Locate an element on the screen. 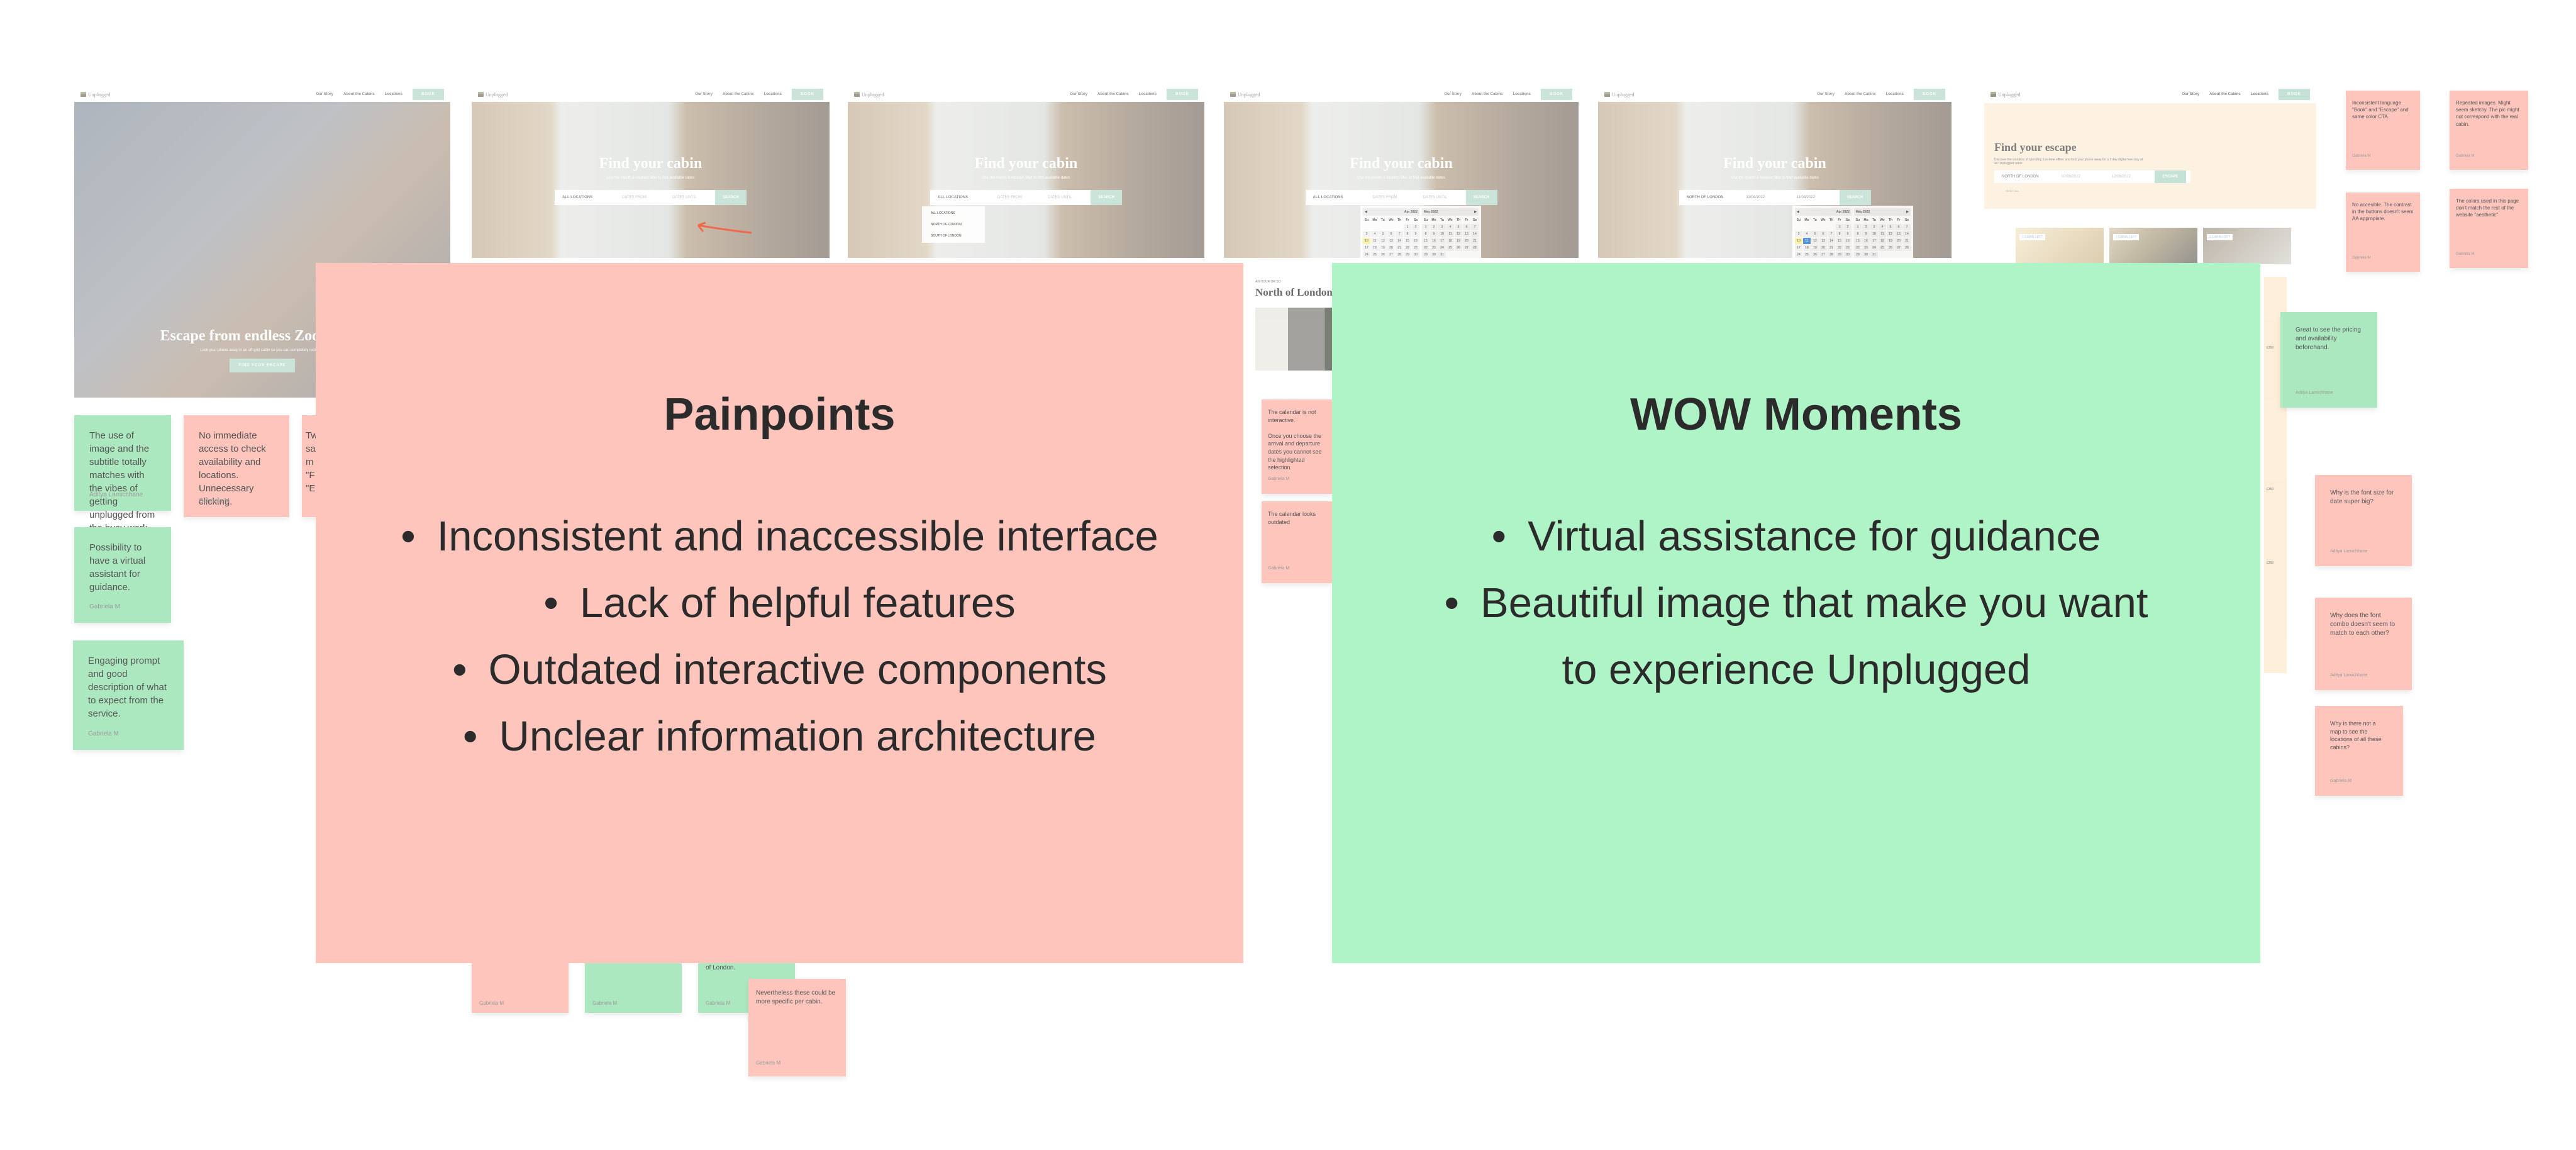  calendar-day: 16 is located at coordinates (1848, 241).